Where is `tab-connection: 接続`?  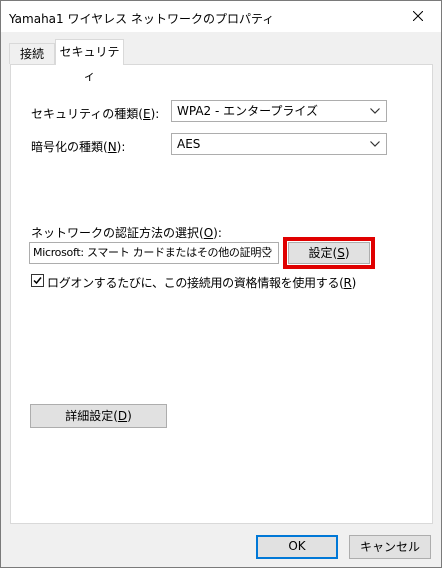
tab-connection: 接続 is located at coordinates (32, 53).